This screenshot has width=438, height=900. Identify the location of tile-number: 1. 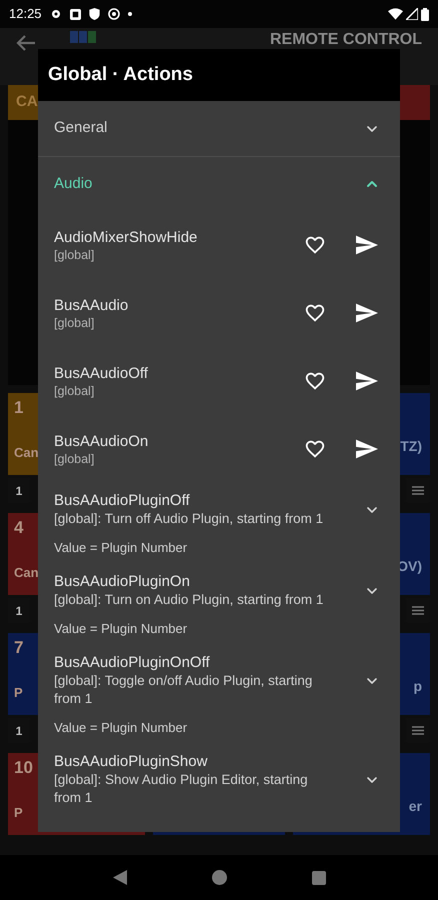
(19, 408).